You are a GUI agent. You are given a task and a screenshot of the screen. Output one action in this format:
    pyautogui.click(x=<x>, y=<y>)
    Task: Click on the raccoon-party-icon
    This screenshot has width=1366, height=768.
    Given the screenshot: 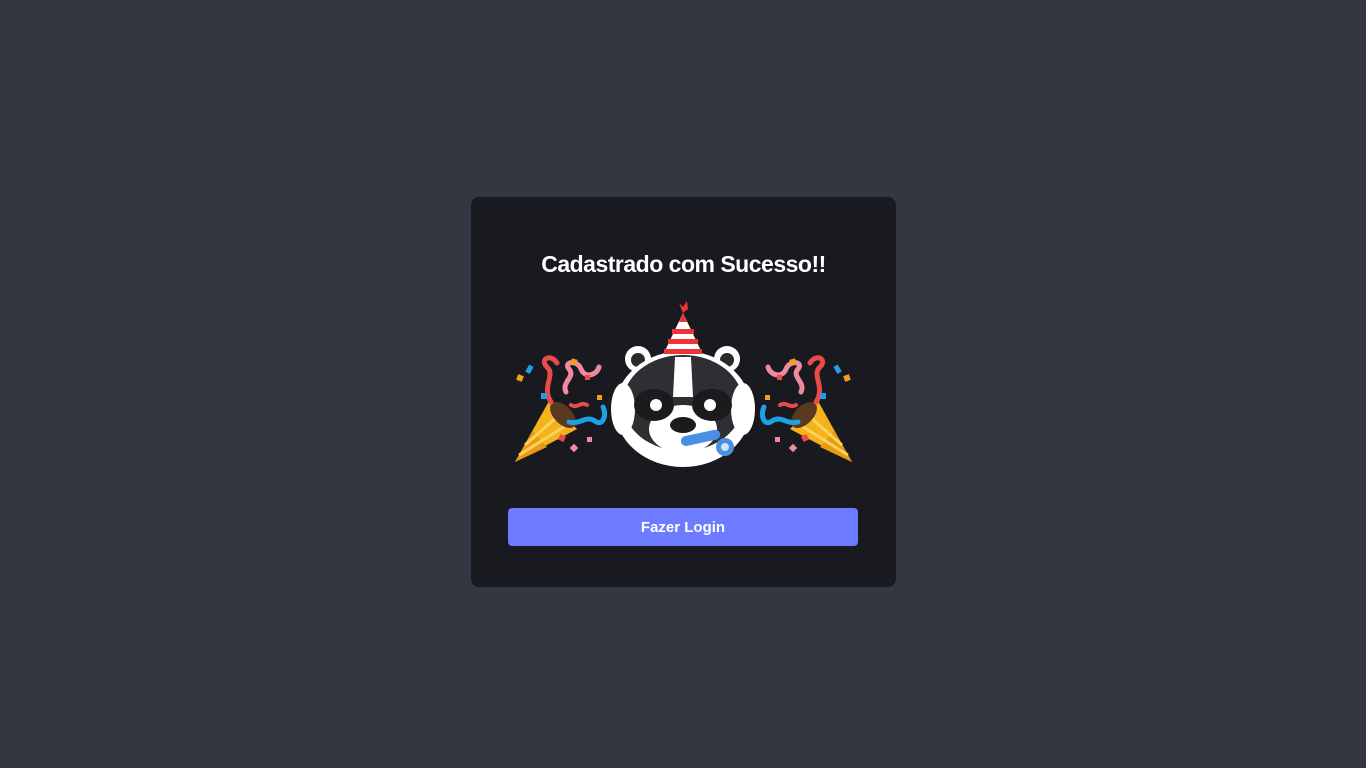 What is the action you would take?
    pyautogui.click(x=683, y=384)
    